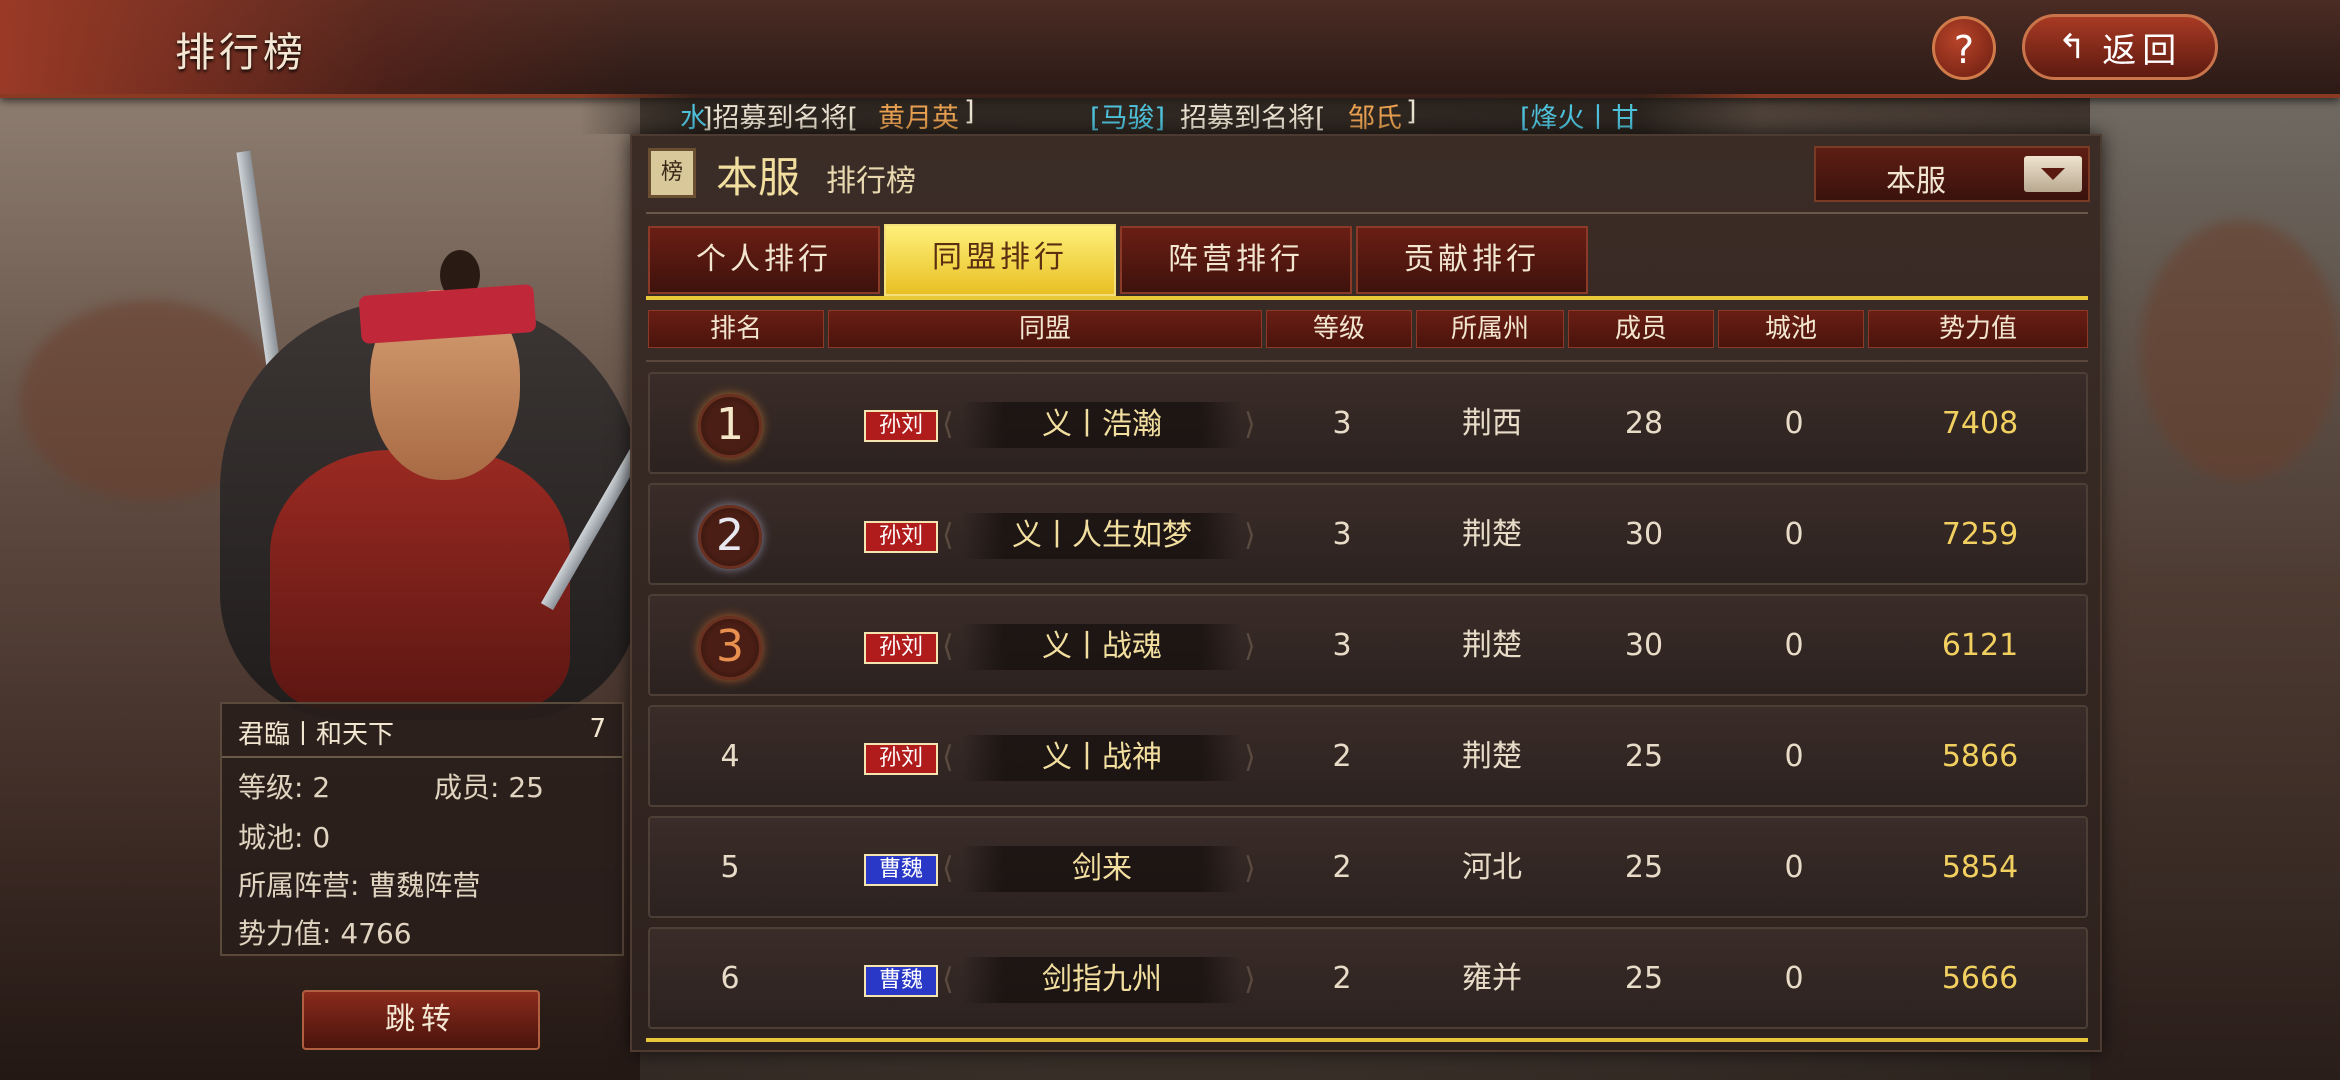 The height and width of the screenshot is (1080, 2340). Describe the element at coordinates (1916, 181) in the screenshot. I see `server-select-value: 本服` at that location.